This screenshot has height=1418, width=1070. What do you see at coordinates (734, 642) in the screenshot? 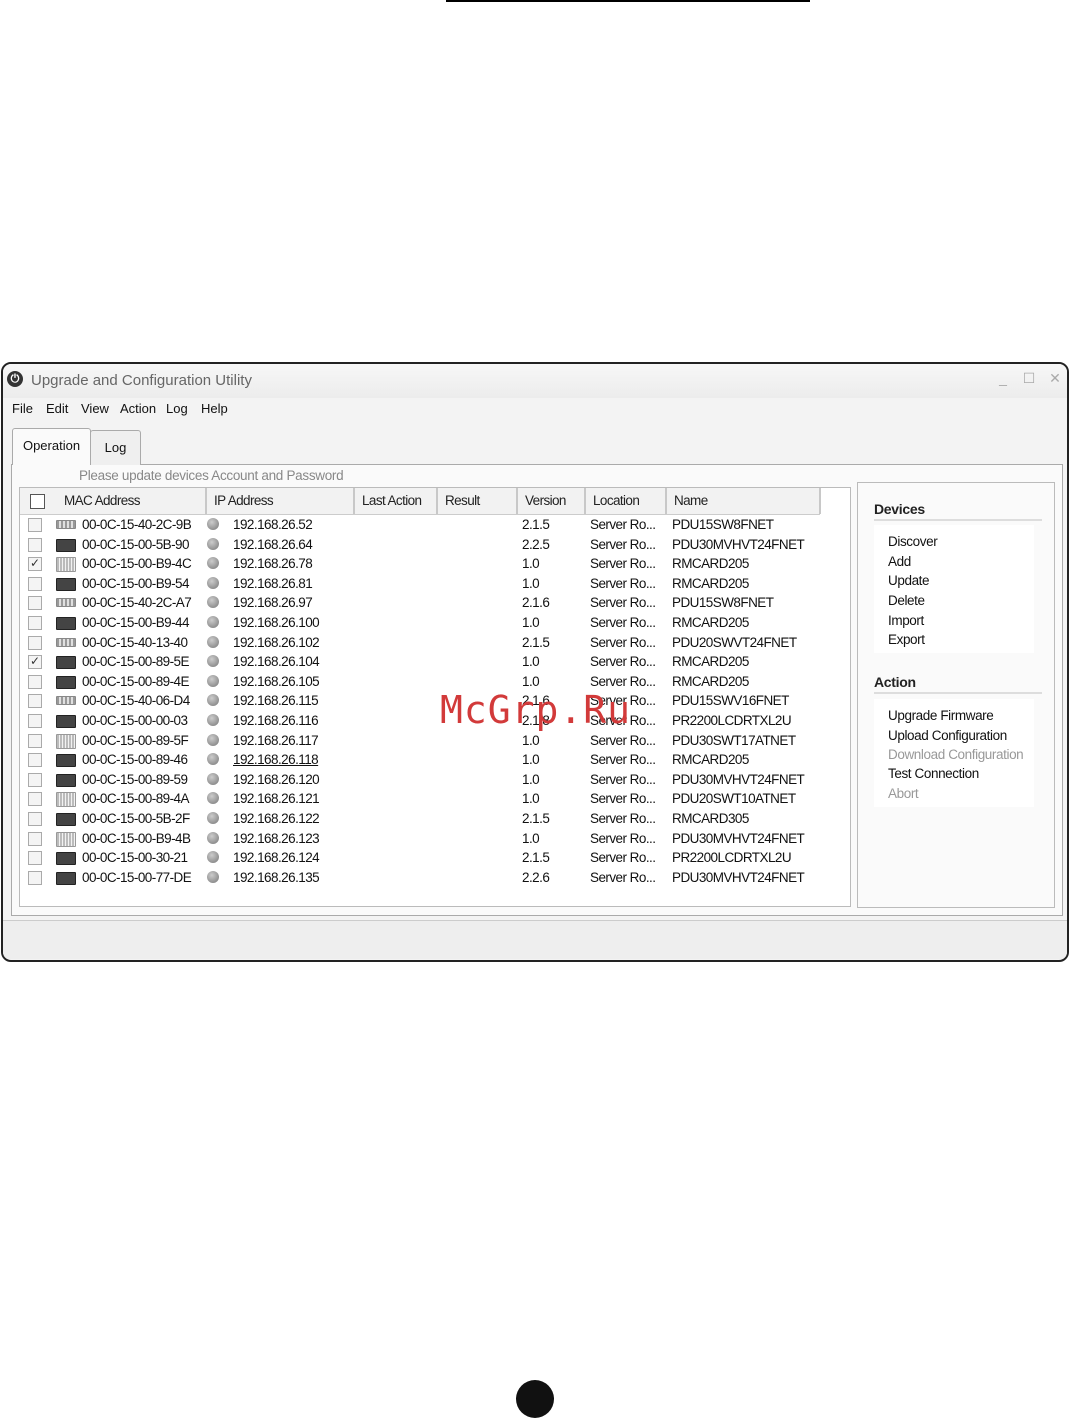
I see `name-cell: PDU20SWVT24FNET` at bounding box center [734, 642].